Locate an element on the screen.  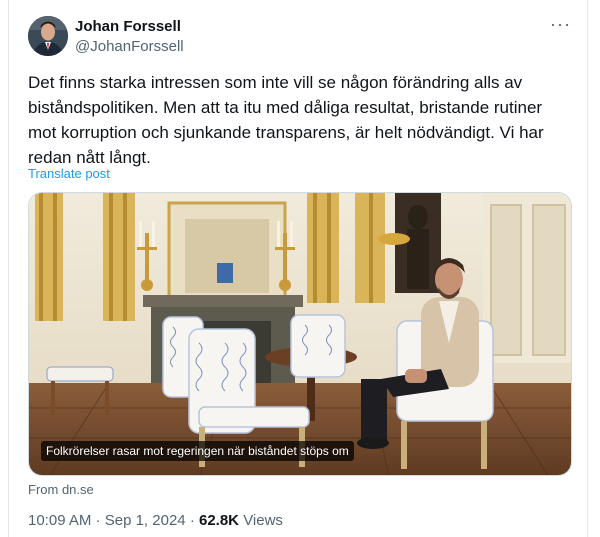
more-horizontal-icon: ··· is located at coordinates (560, 24).